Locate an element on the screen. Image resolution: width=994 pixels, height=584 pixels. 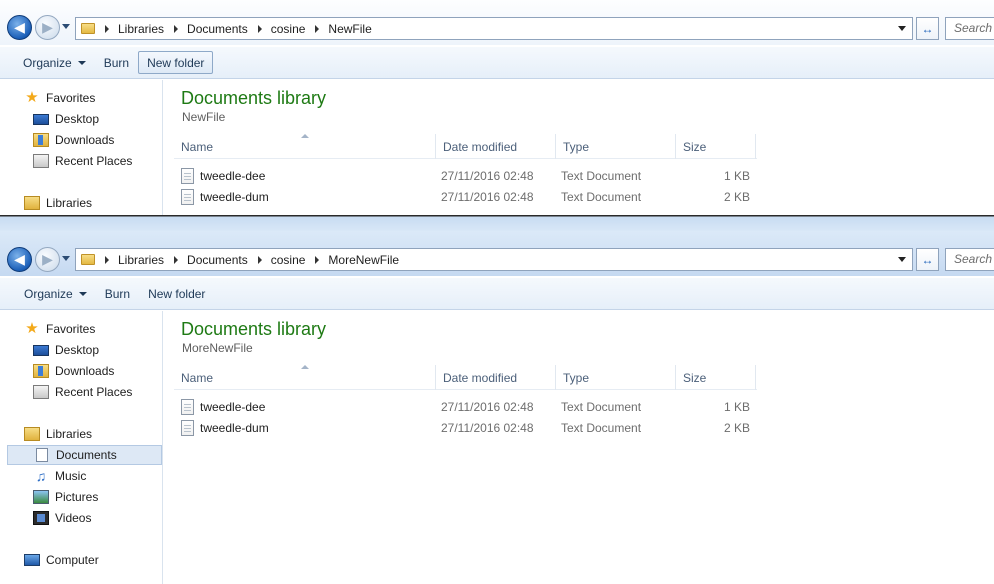
nav-music: ♫ Music is located at coordinates (60, 476).